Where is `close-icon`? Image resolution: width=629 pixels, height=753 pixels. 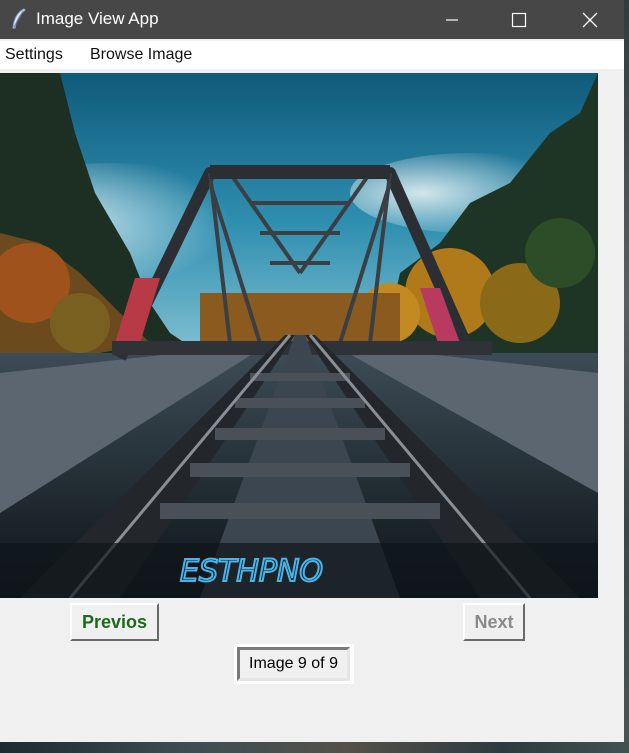 close-icon is located at coordinates (589, 19).